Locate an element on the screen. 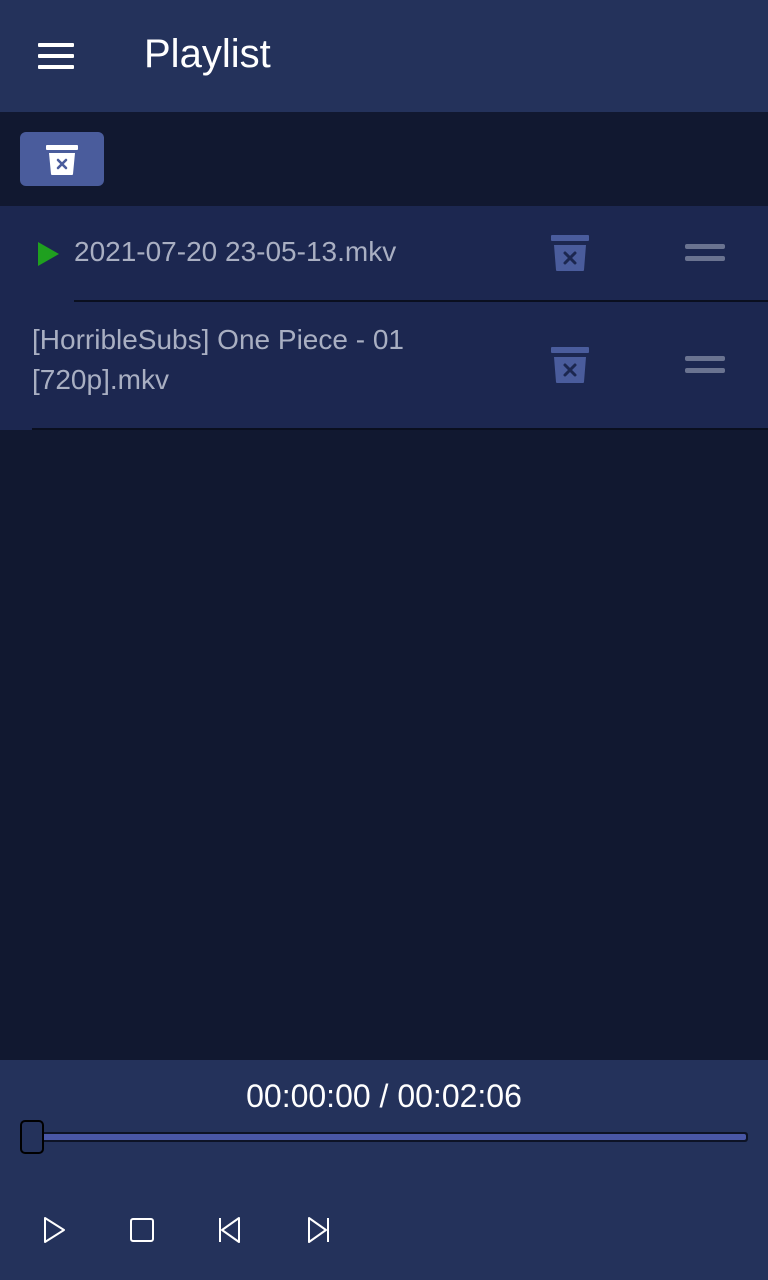 The width and height of the screenshot is (768, 1280). seek-track-fill is located at coordinates (384, 1137).